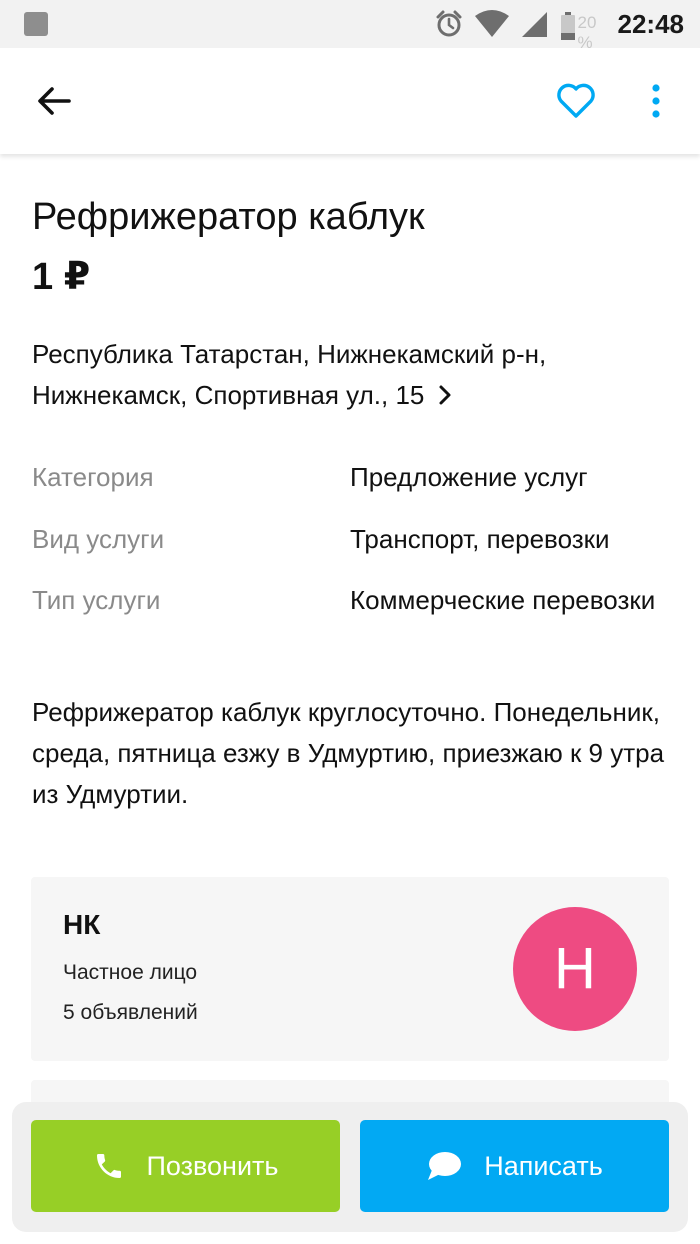 The height and width of the screenshot is (1244, 700). What do you see at coordinates (350, 26) in the screenshot?
I see `status-bar: 20 % 22:48` at bounding box center [350, 26].